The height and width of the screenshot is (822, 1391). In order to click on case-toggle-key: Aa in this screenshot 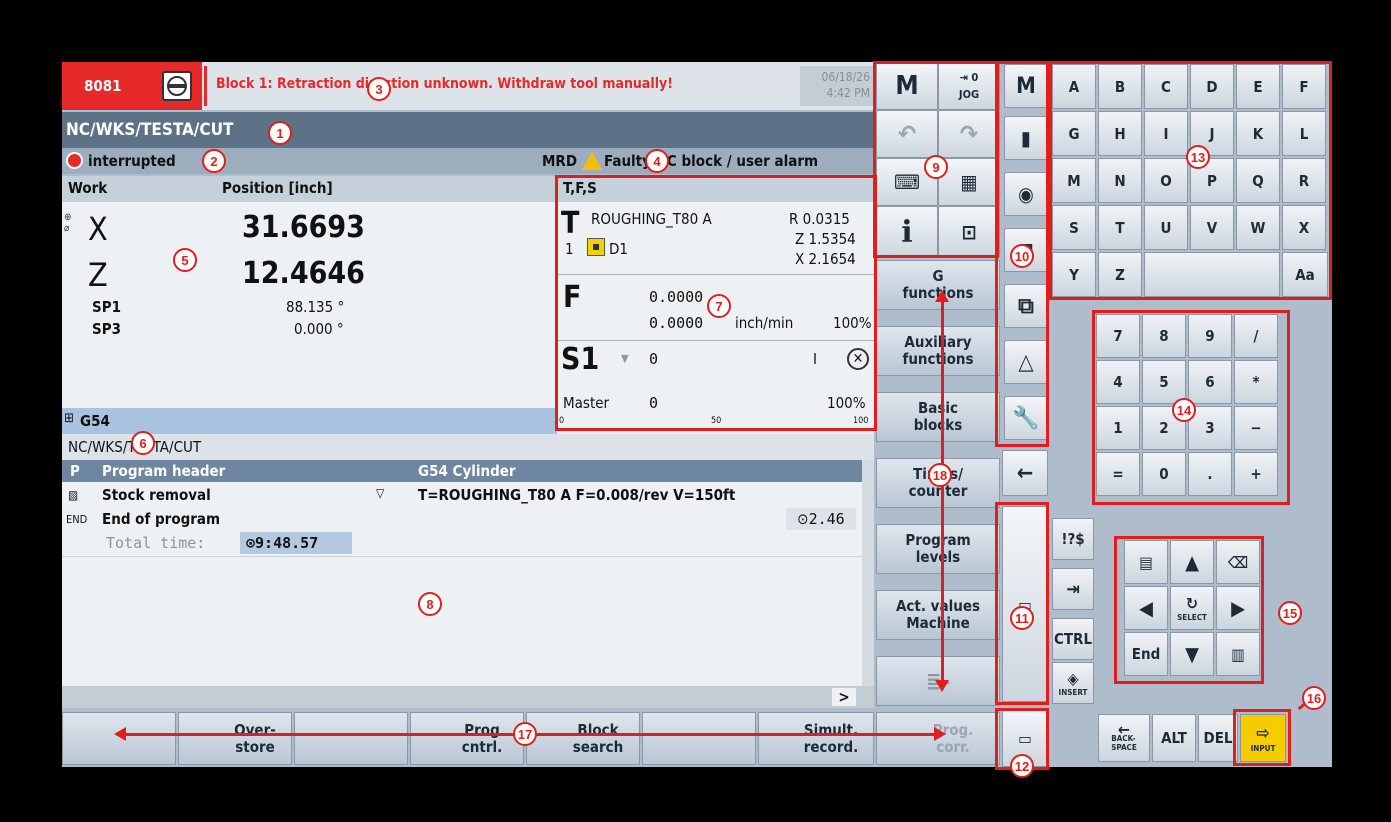, I will do `click(1305, 274)`.